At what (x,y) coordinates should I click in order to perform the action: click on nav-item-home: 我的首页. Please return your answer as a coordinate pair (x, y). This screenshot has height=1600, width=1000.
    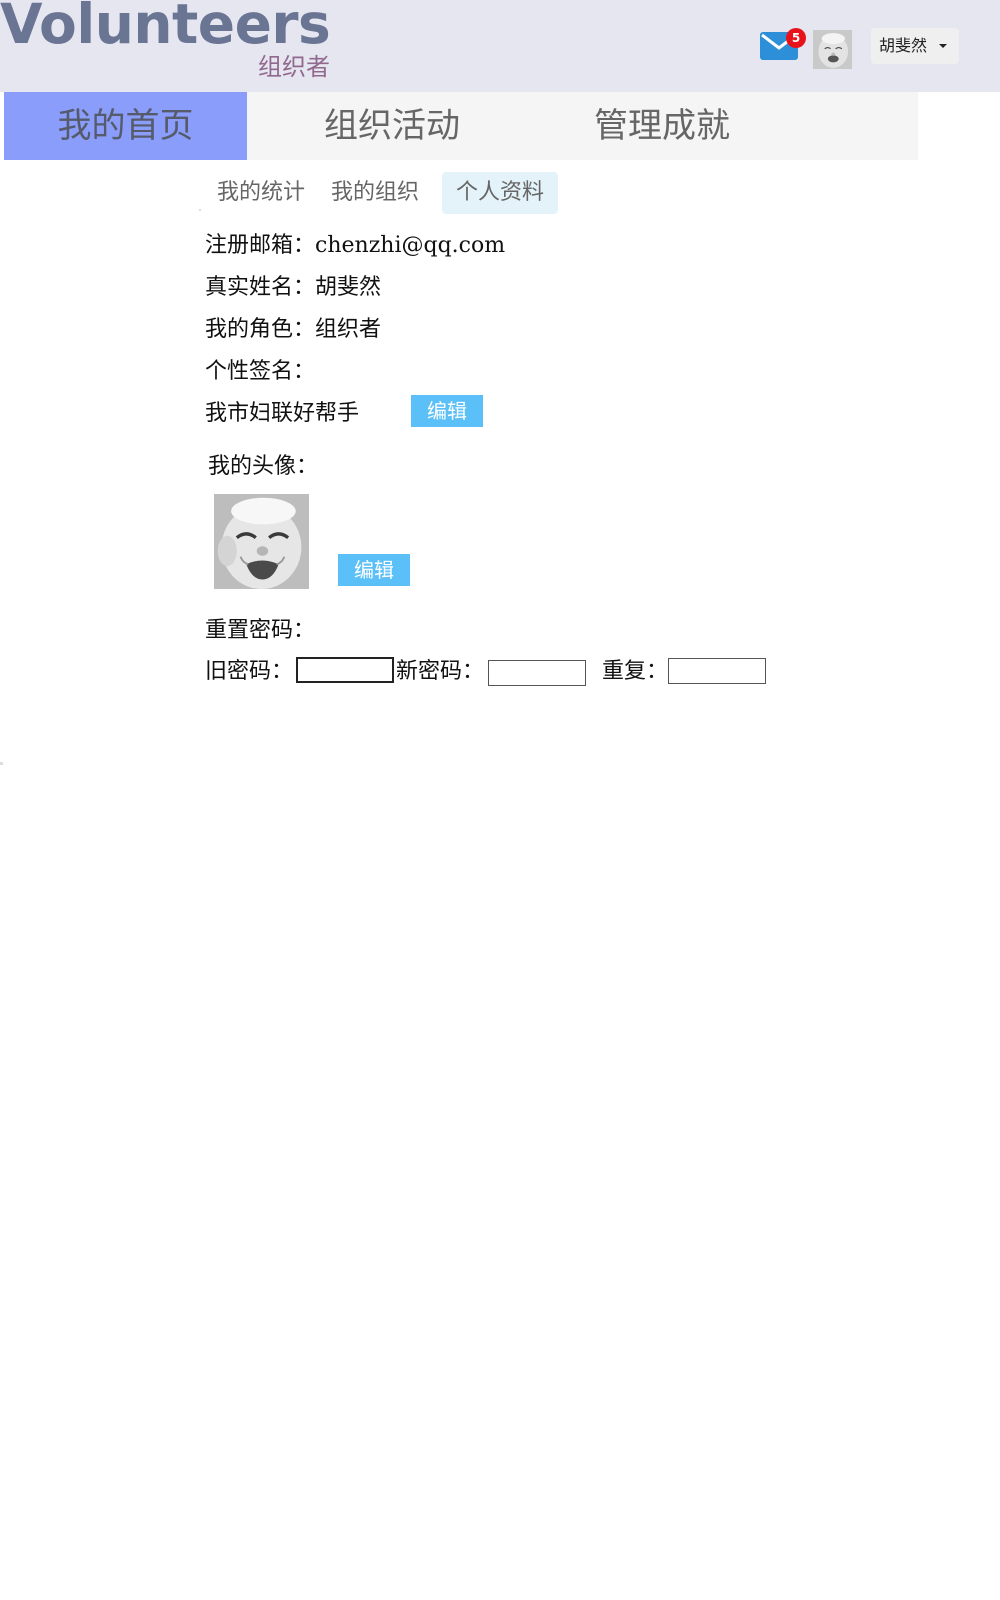
    Looking at the image, I should click on (125, 126).